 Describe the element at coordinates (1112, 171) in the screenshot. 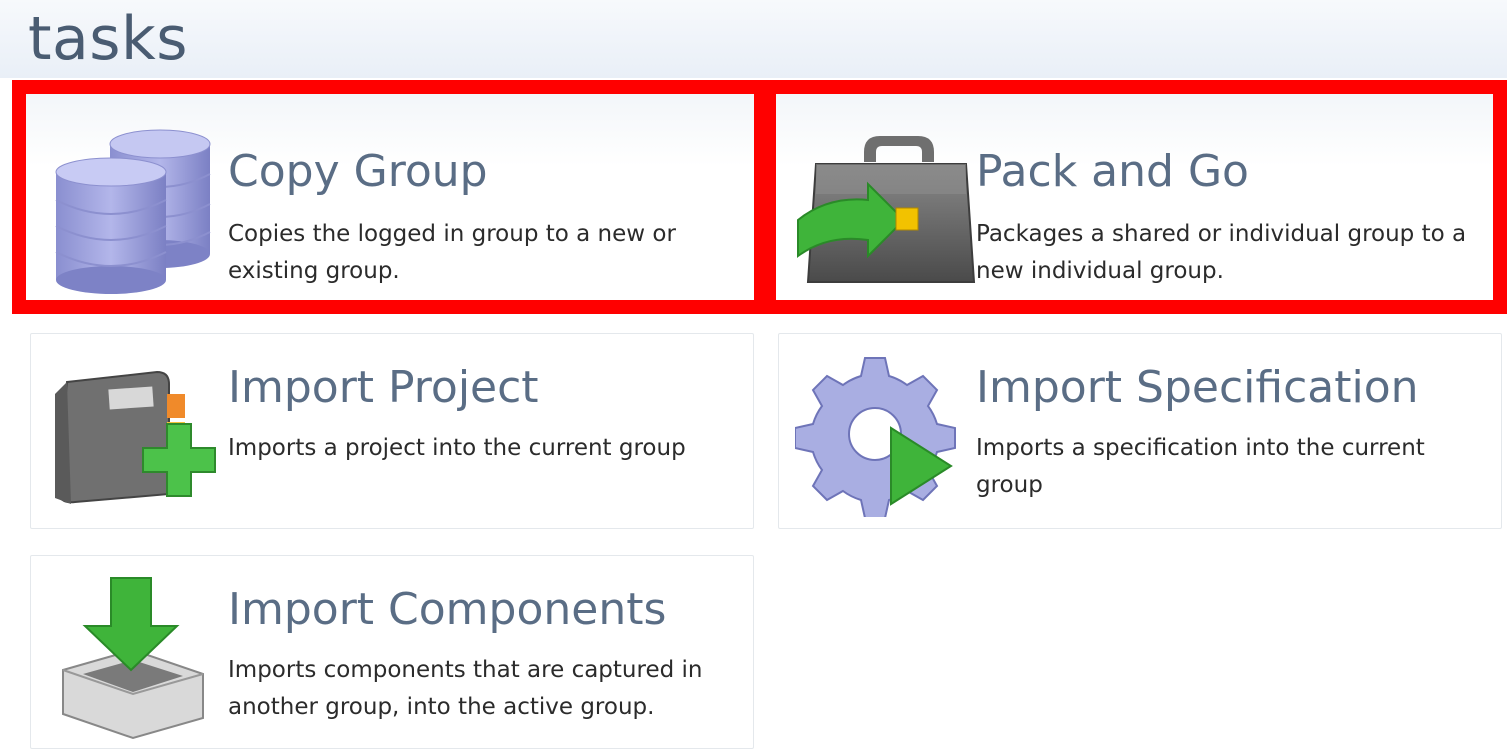

I see `task-title: Pack and Go` at that location.